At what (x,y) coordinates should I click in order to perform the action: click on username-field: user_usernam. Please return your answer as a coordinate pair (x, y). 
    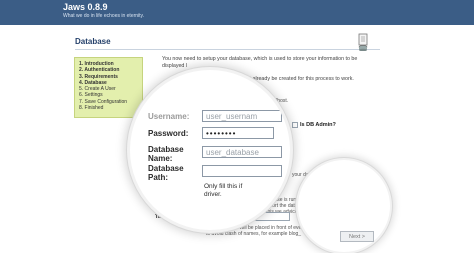
    Looking at the image, I should click on (242, 116).